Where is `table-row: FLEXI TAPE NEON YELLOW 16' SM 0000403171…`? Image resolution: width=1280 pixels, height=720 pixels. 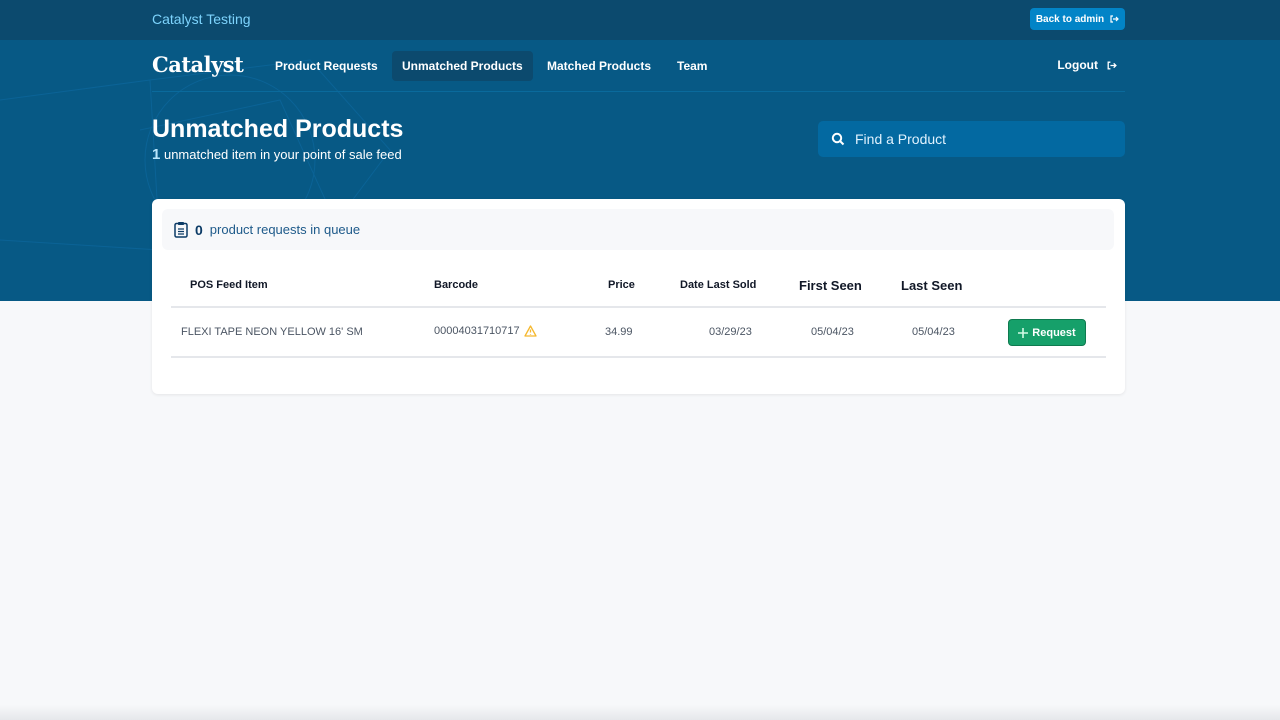 table-row: FLEXI TAPE NEON YELLOW 16' SM 0000403171… is located at coordinates (638, 333).